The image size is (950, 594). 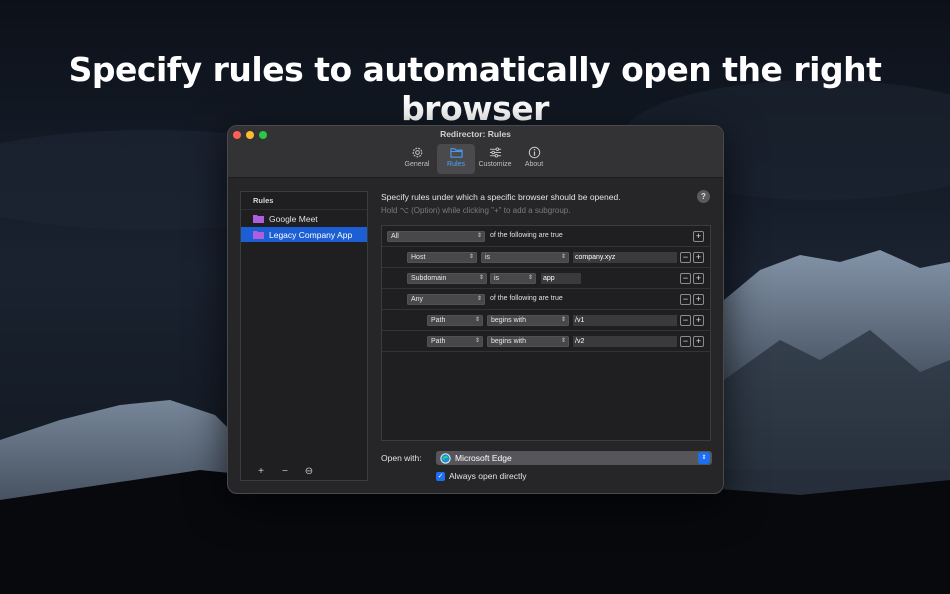 What do you see at coordinates (442, 257) in the screenshot?
I see `field-select: Host ⇕` at bounding box center [442, 257].